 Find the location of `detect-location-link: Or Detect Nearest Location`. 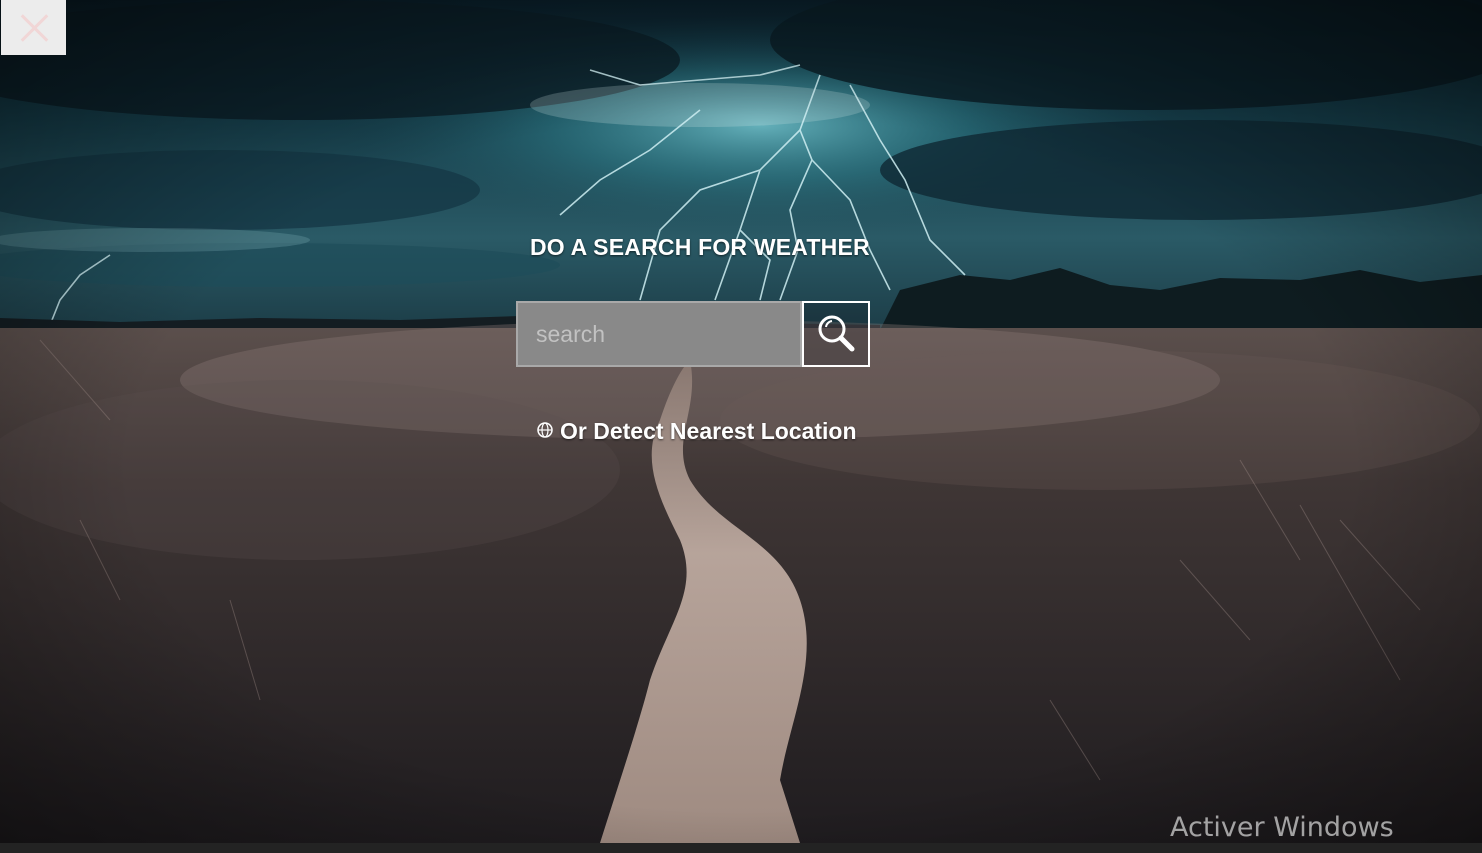

detect-location-link: Or Detect Nearest Location is located at coordinates (696, 431).